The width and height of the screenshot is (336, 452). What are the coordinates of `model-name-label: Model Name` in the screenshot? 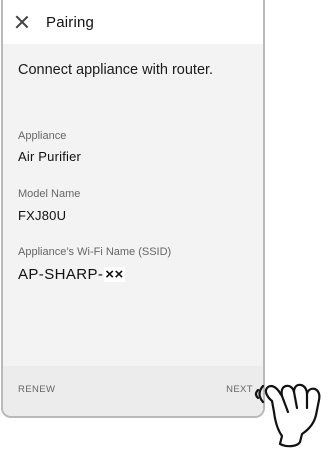 It's located at (49, 194).